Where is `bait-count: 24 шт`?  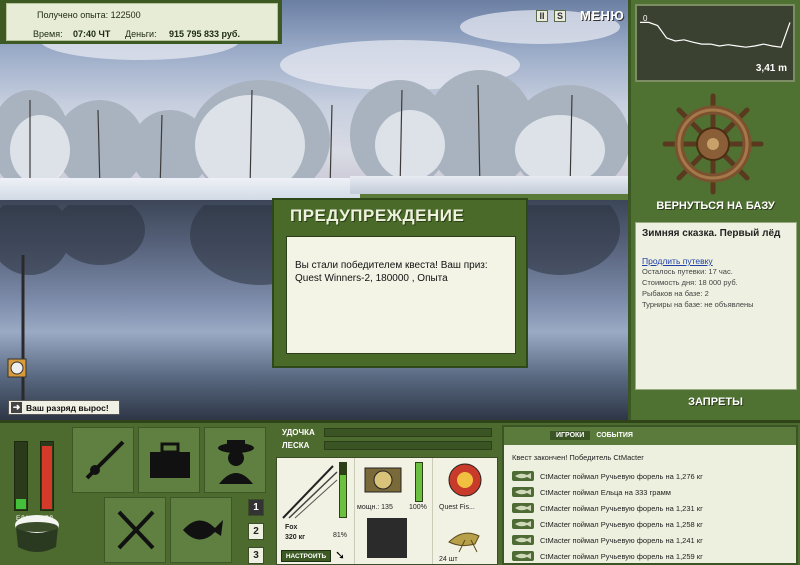
bait-count: 24 шт is located at coordinates (448, 559).